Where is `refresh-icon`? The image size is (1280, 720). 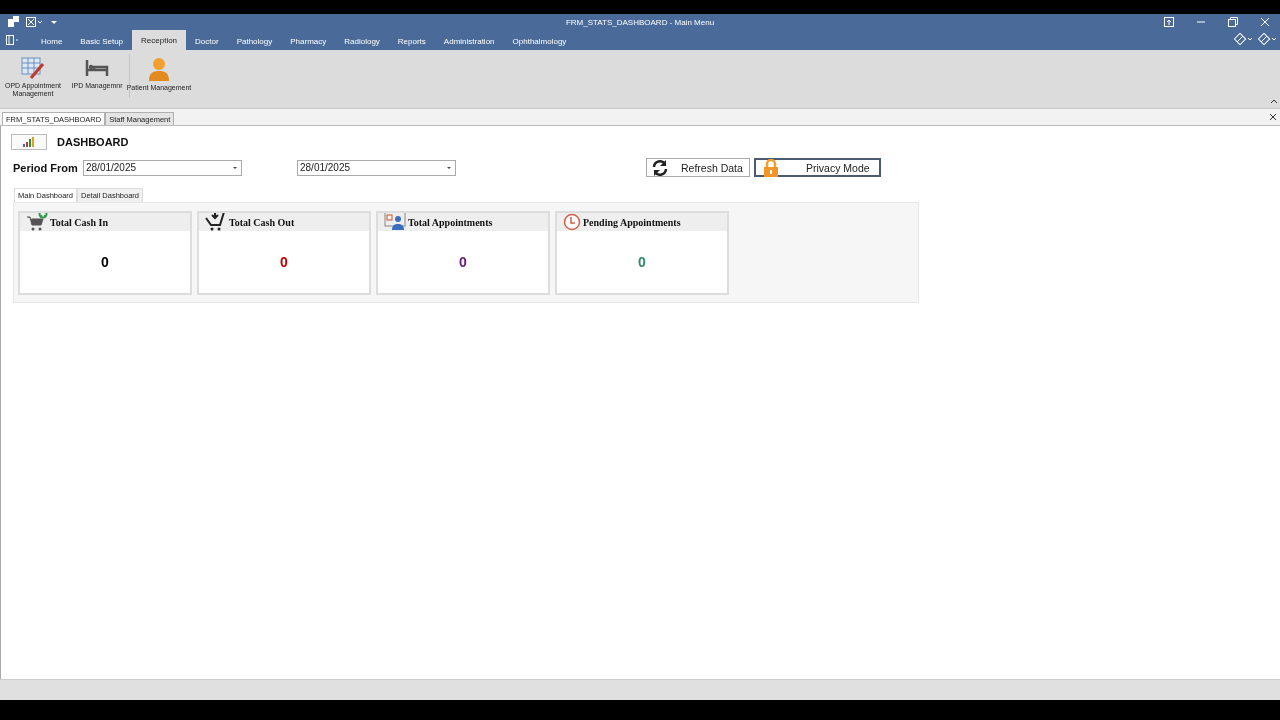
refresh-icon is located at coordinates (660, 167).